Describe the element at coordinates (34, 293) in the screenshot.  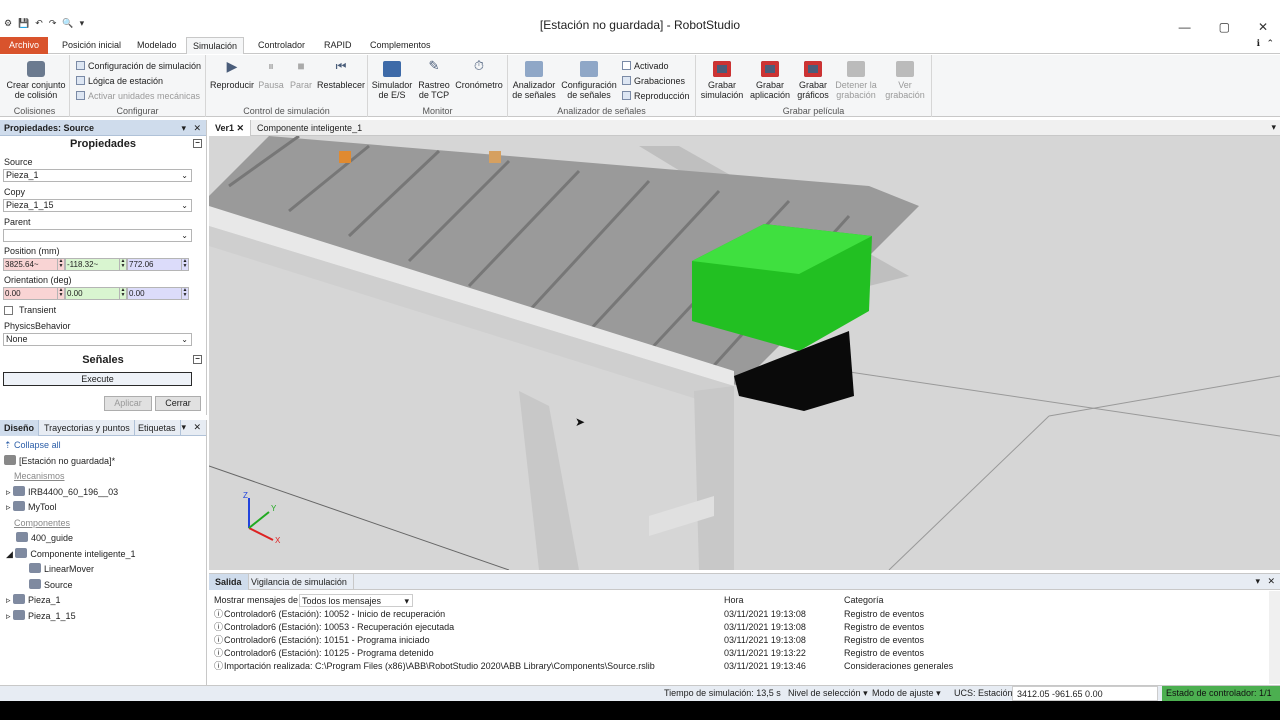
I see `orientation-x-field: 0.00 ▲ ▼` at that location.